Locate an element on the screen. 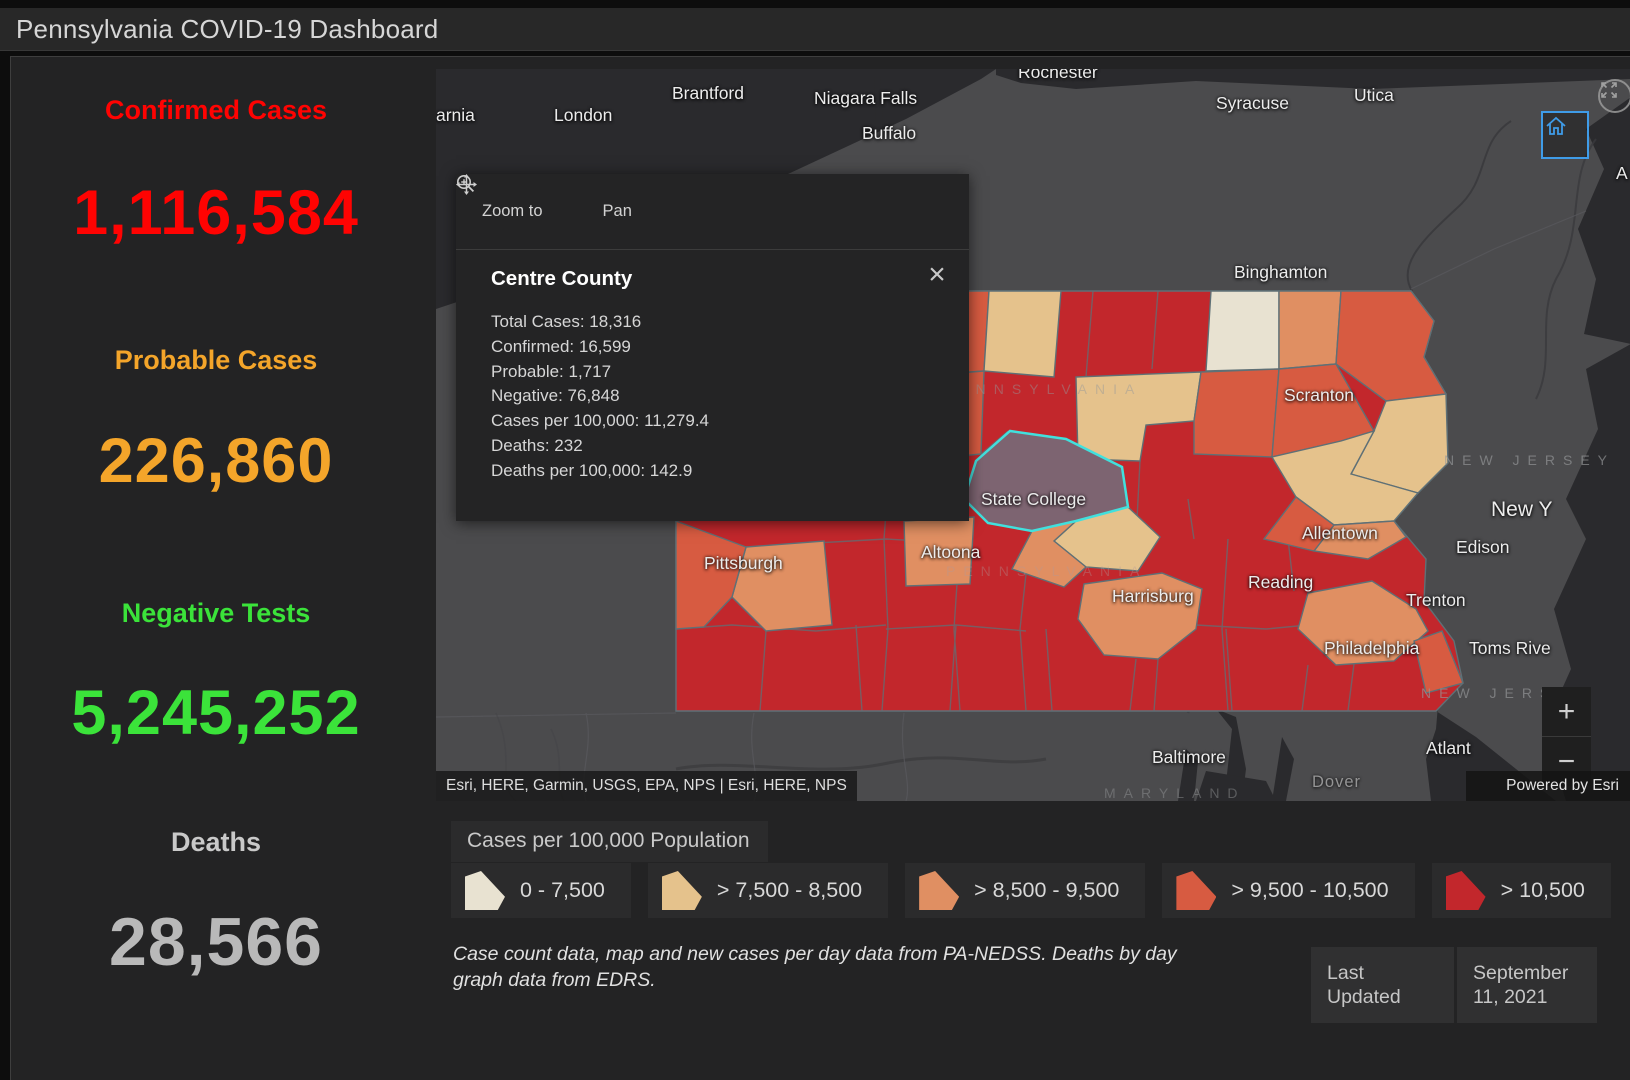 The image size is (1630, 1080). home-button is located at coordinates (1565, 135).